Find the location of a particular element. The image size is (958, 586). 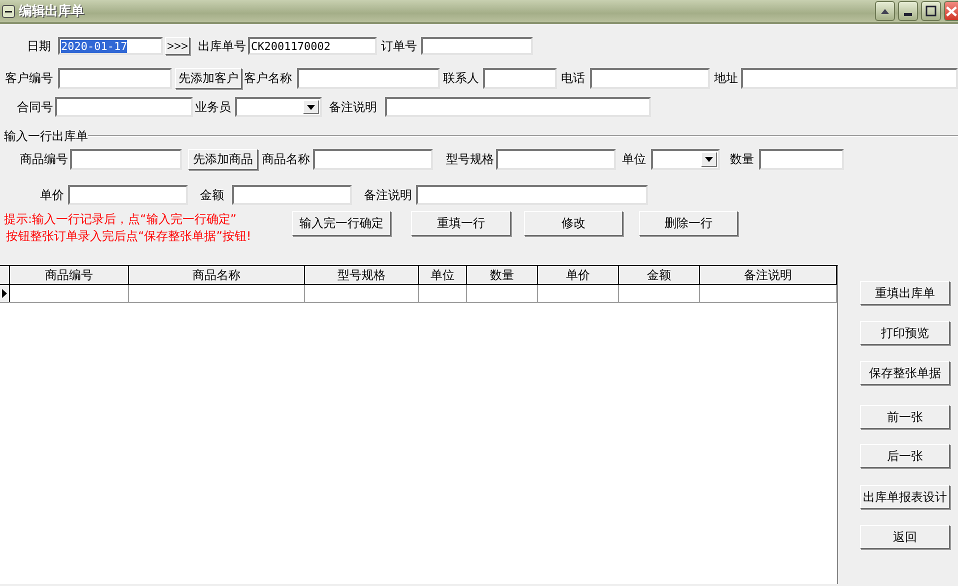

field-label: 地址 is located at coordinates (726, 78).